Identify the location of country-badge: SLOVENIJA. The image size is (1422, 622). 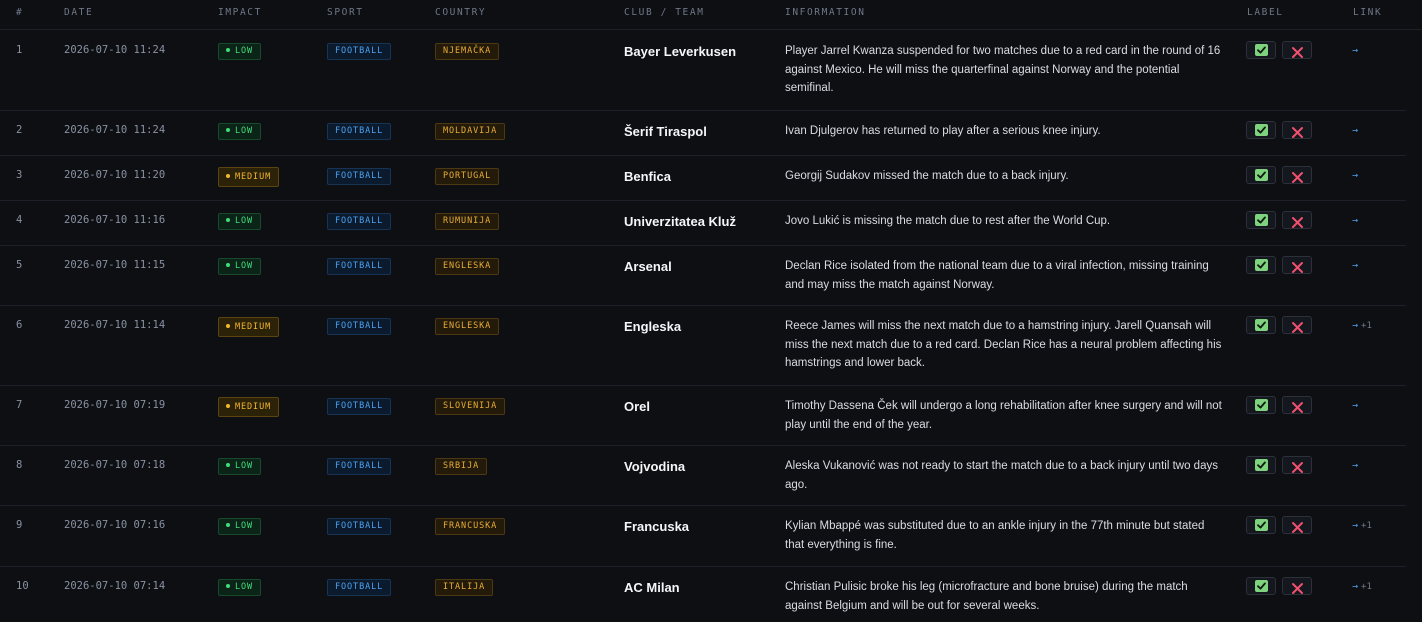
(470, 406).